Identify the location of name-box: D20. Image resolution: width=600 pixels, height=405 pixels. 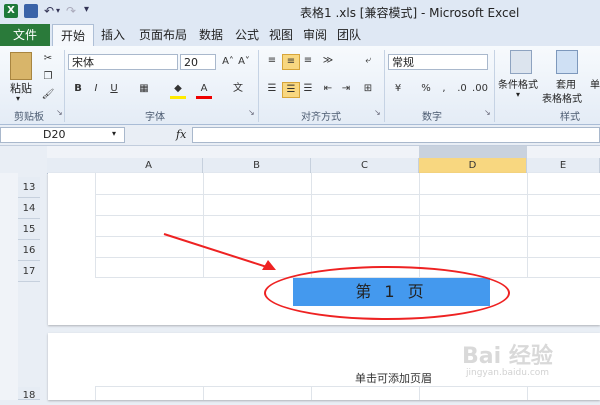
(62, 135).